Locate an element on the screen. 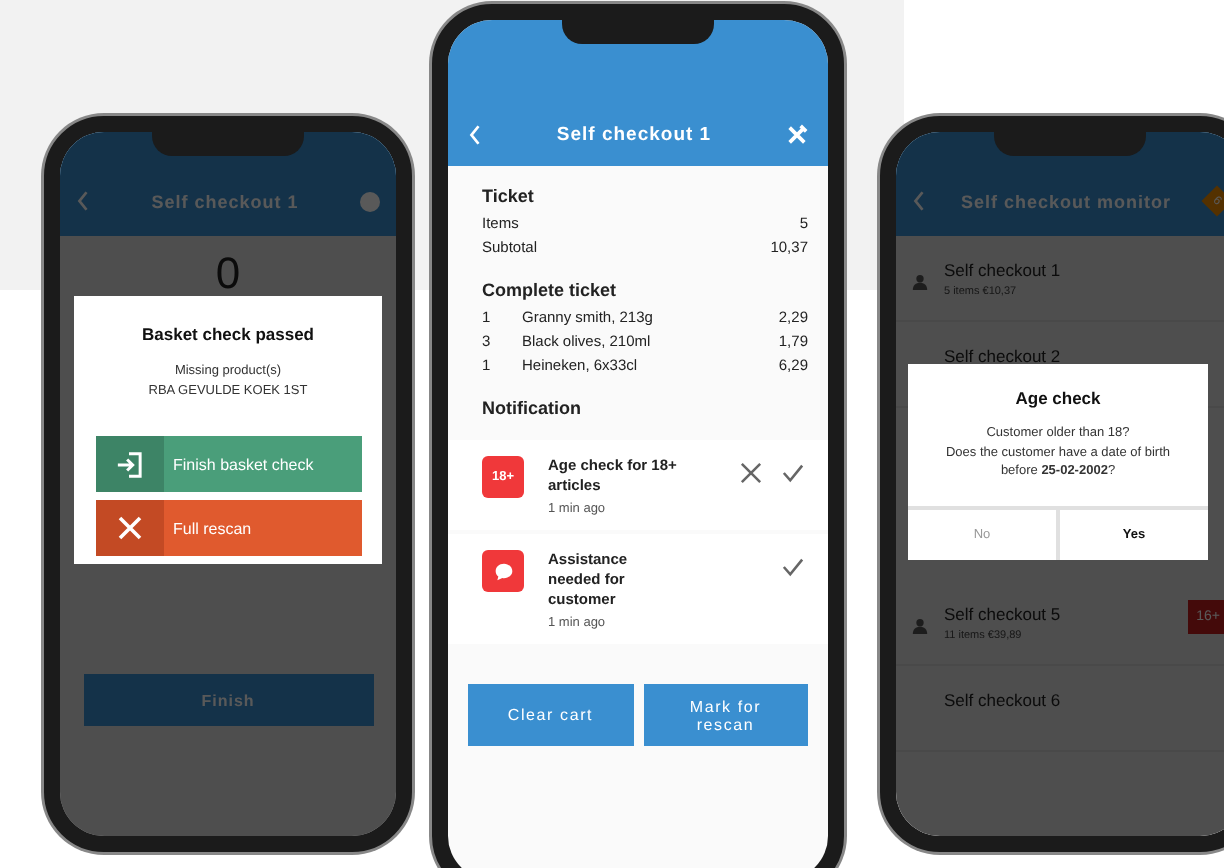 This screenshot has width=1224, height=868. chat-icon is located at coordinates (503, 571).